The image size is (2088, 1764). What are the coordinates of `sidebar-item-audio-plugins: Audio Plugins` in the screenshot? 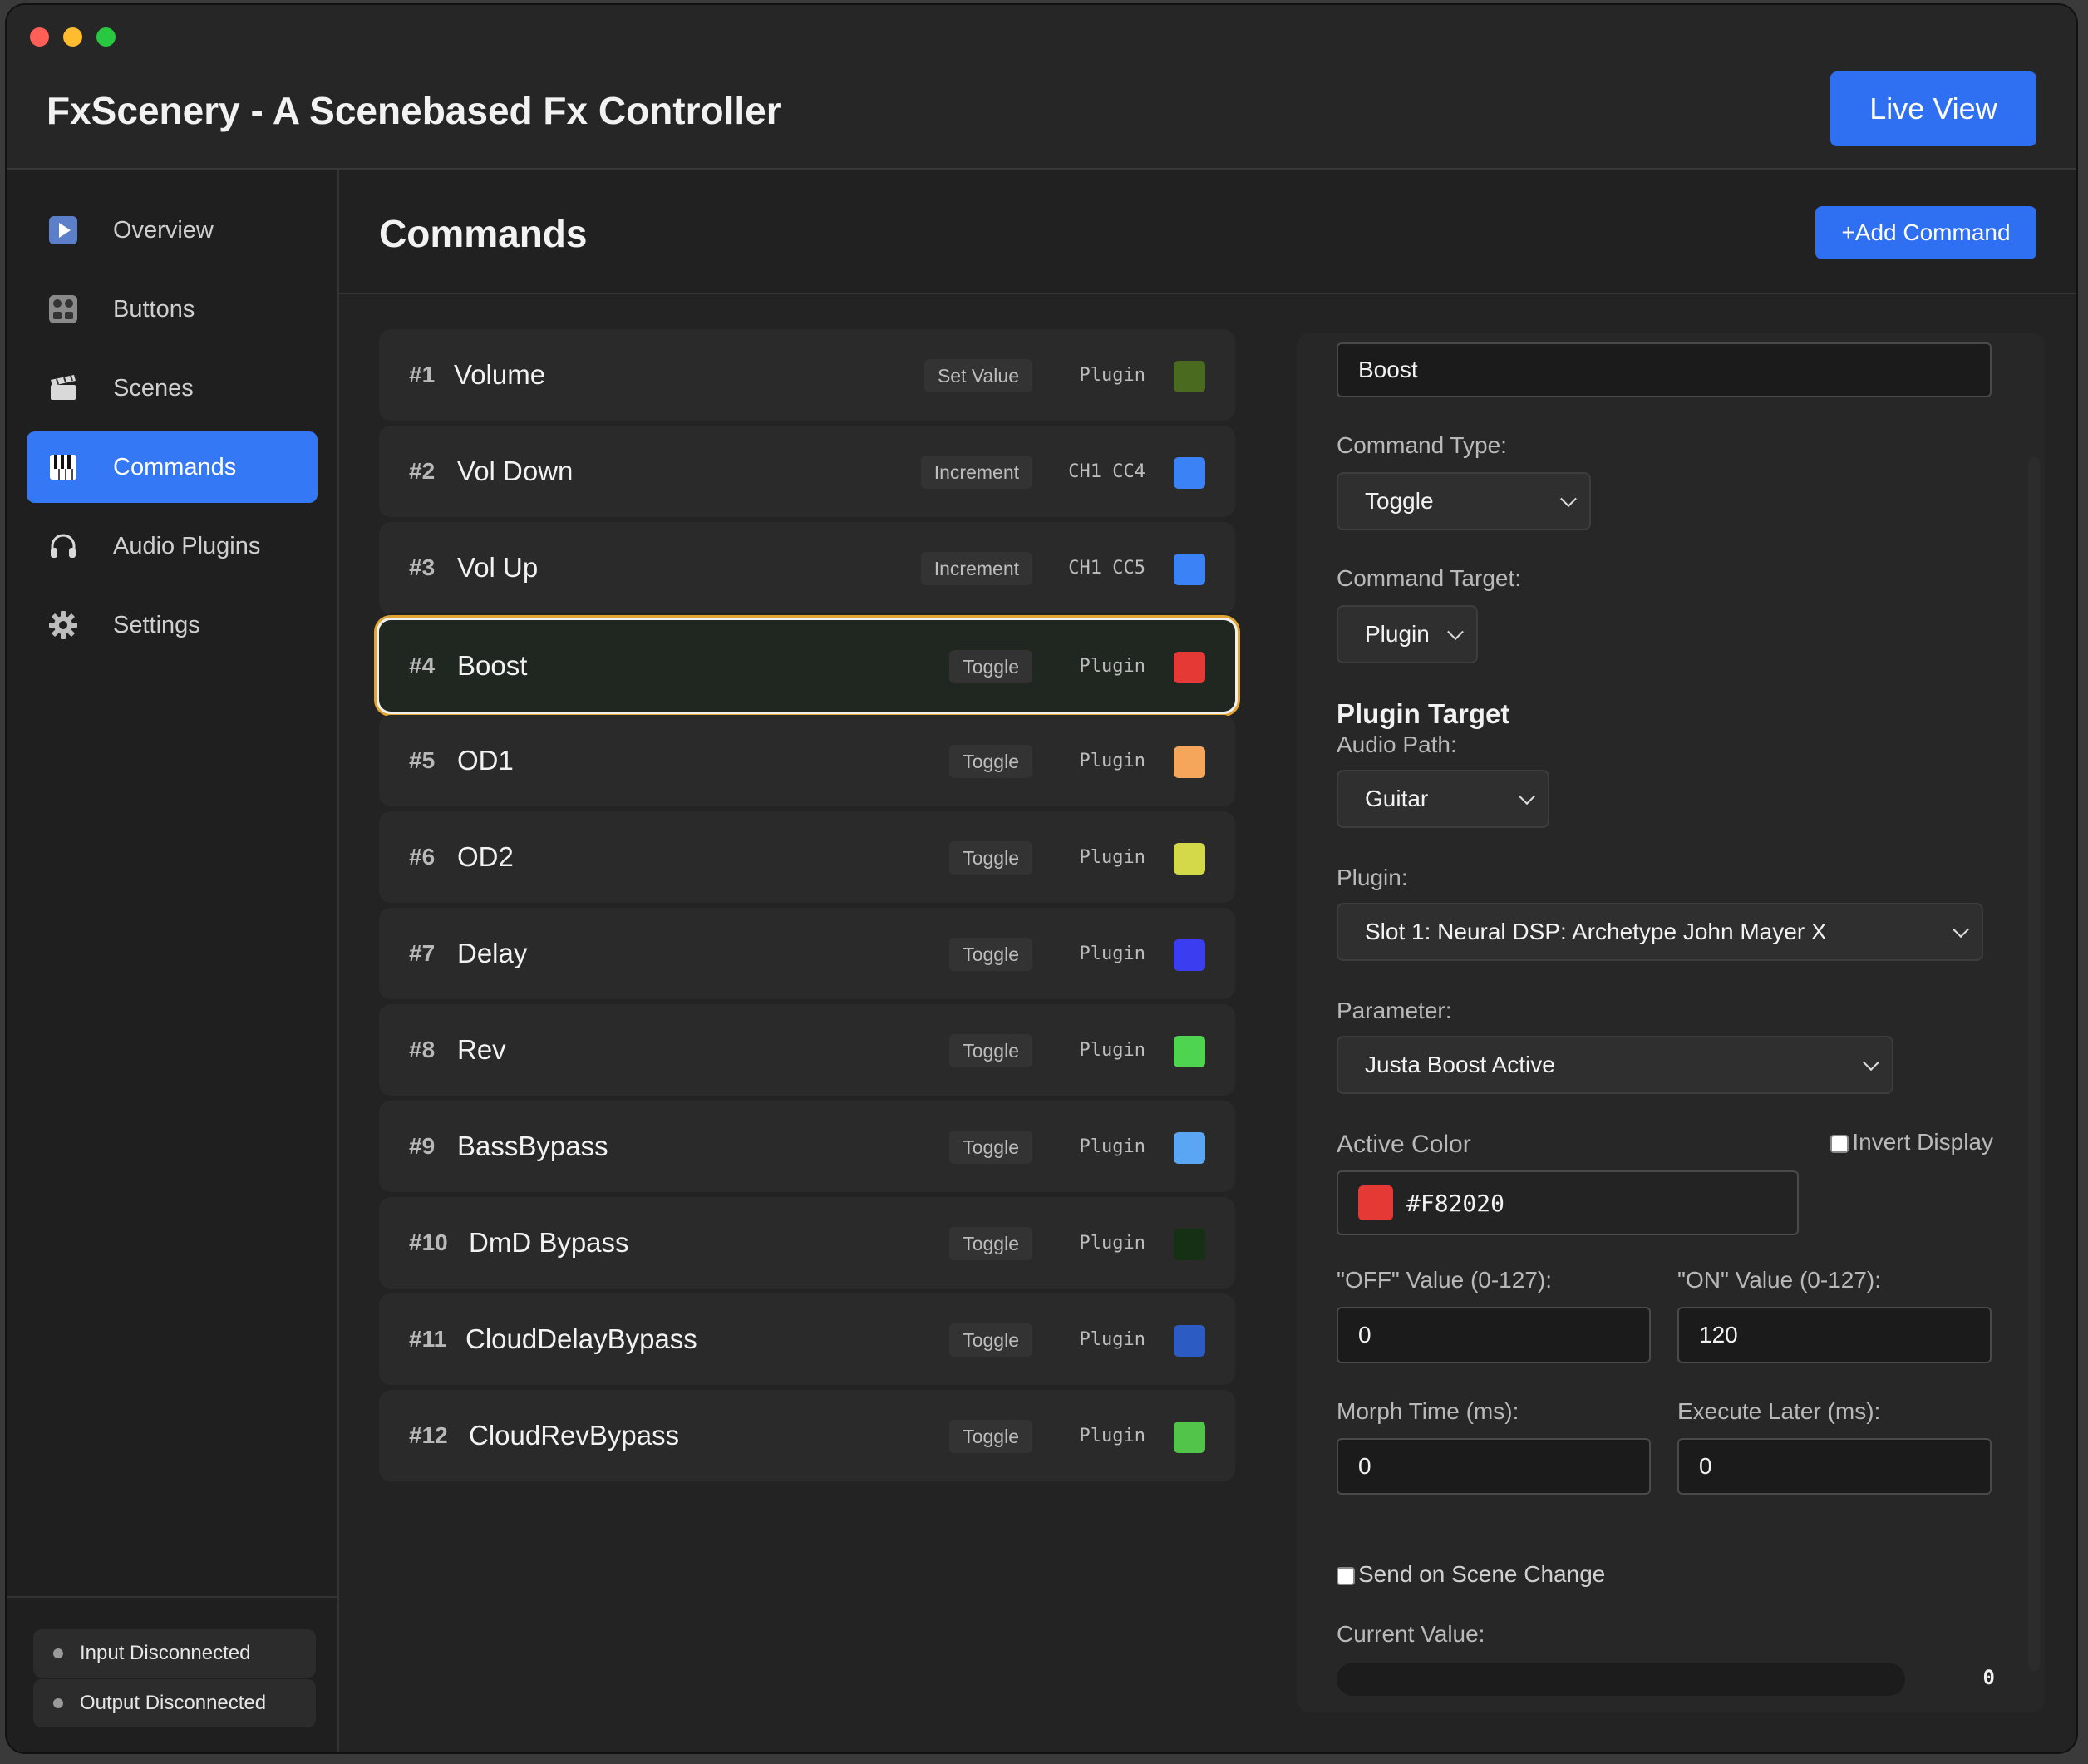 It's located at (172, 546).